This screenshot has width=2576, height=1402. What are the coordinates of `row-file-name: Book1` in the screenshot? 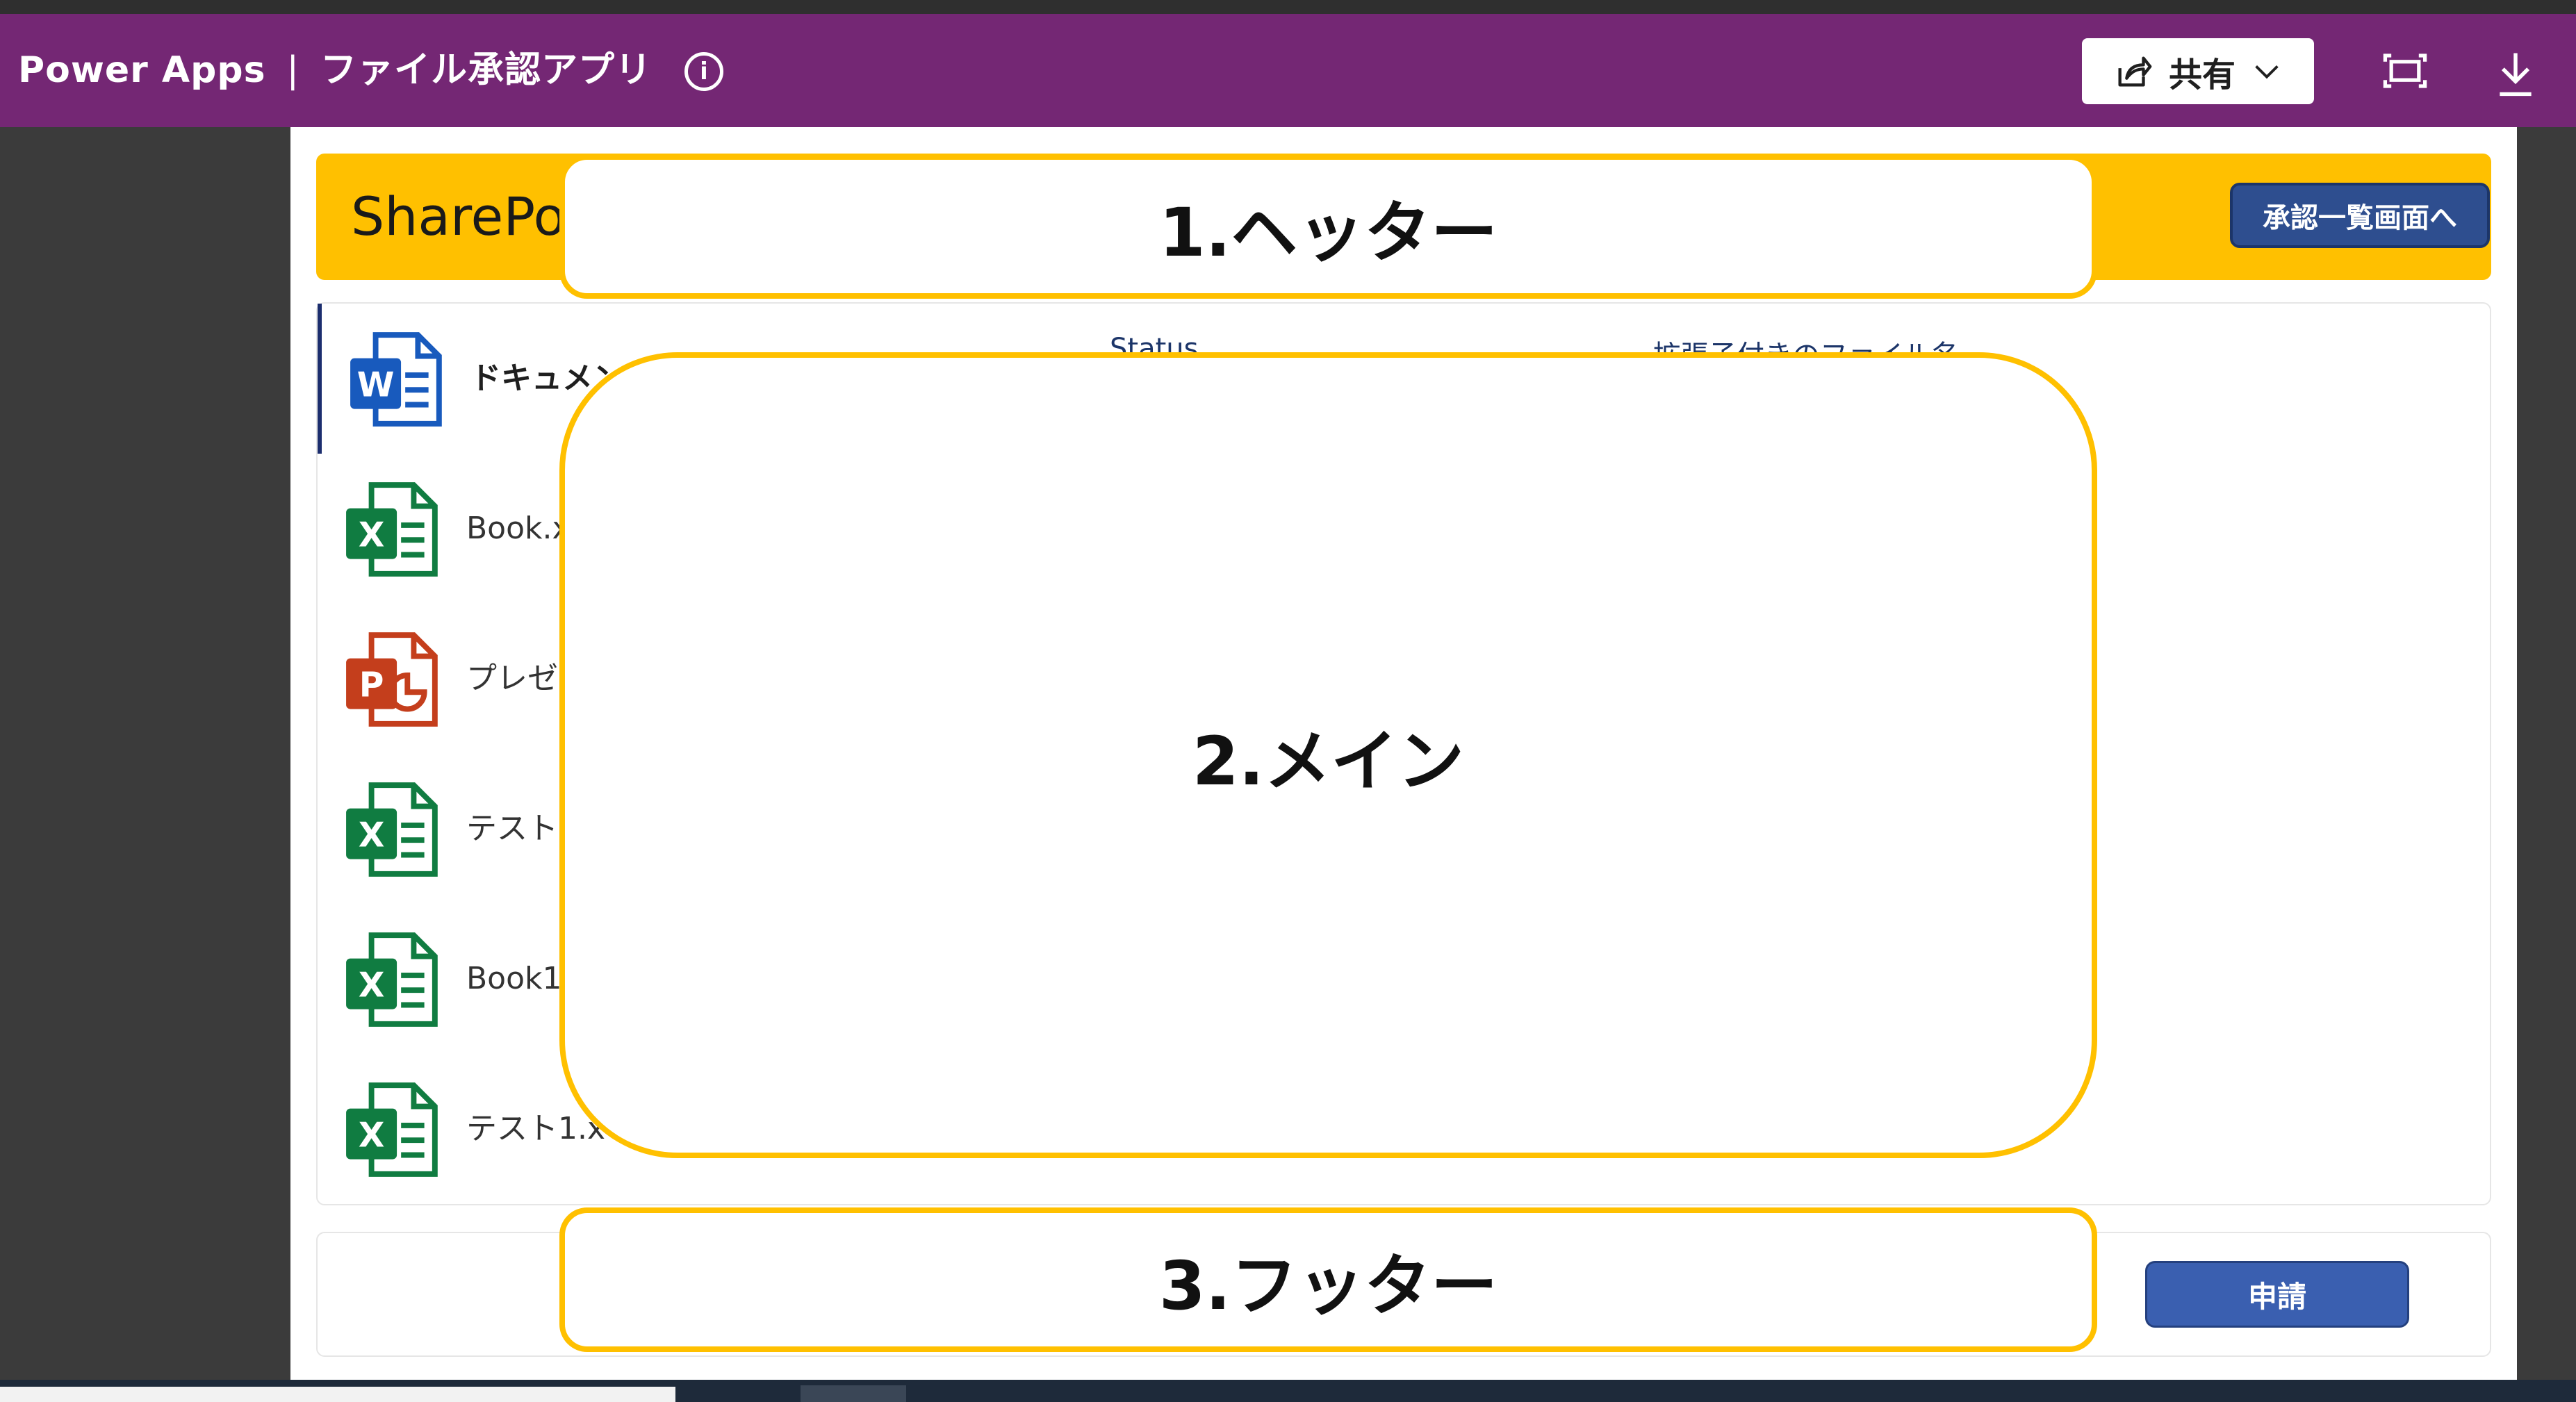 It's located at (514, 978).